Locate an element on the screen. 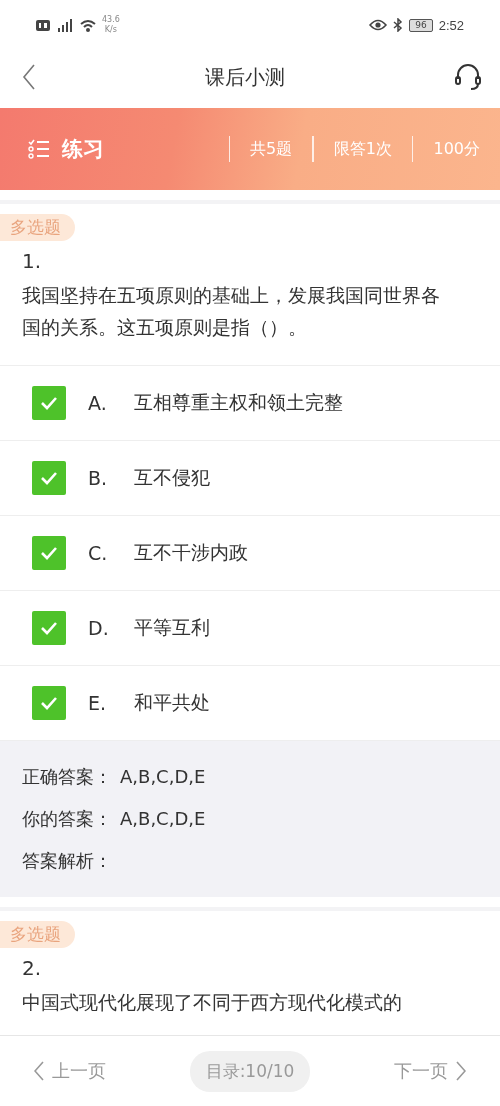  signal-icon is located at coordinates (65, 25).